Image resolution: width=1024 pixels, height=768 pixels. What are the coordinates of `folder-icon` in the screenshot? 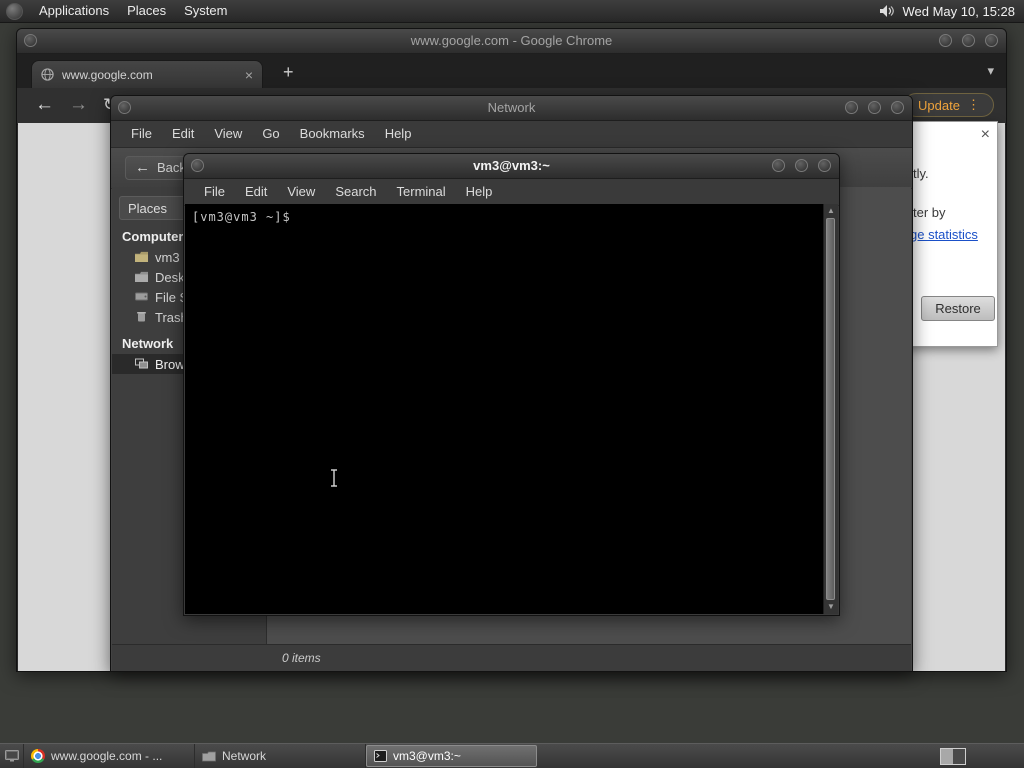 It's located at (209, 756).